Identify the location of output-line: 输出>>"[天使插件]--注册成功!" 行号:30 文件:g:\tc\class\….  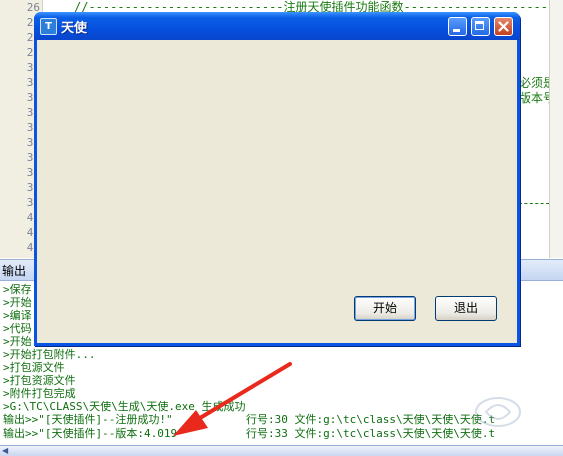
(249, 419).